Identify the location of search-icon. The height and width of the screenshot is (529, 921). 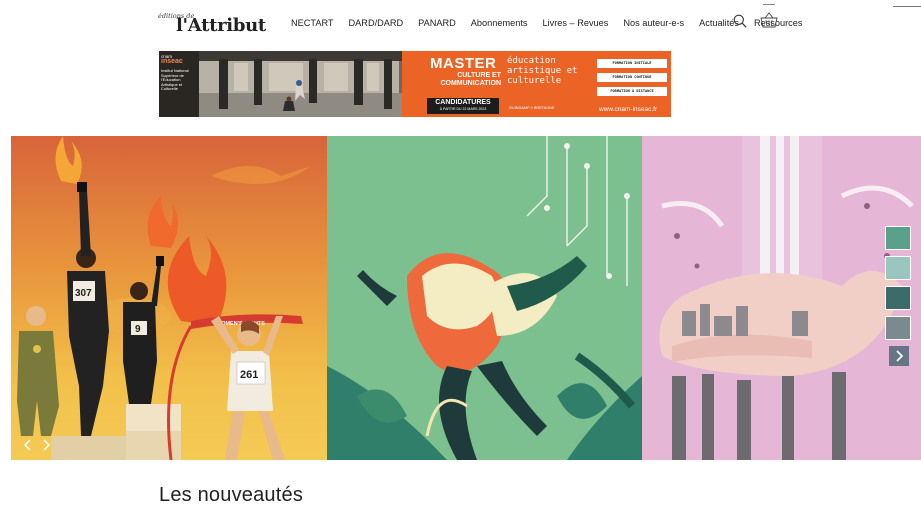
(740, 21).